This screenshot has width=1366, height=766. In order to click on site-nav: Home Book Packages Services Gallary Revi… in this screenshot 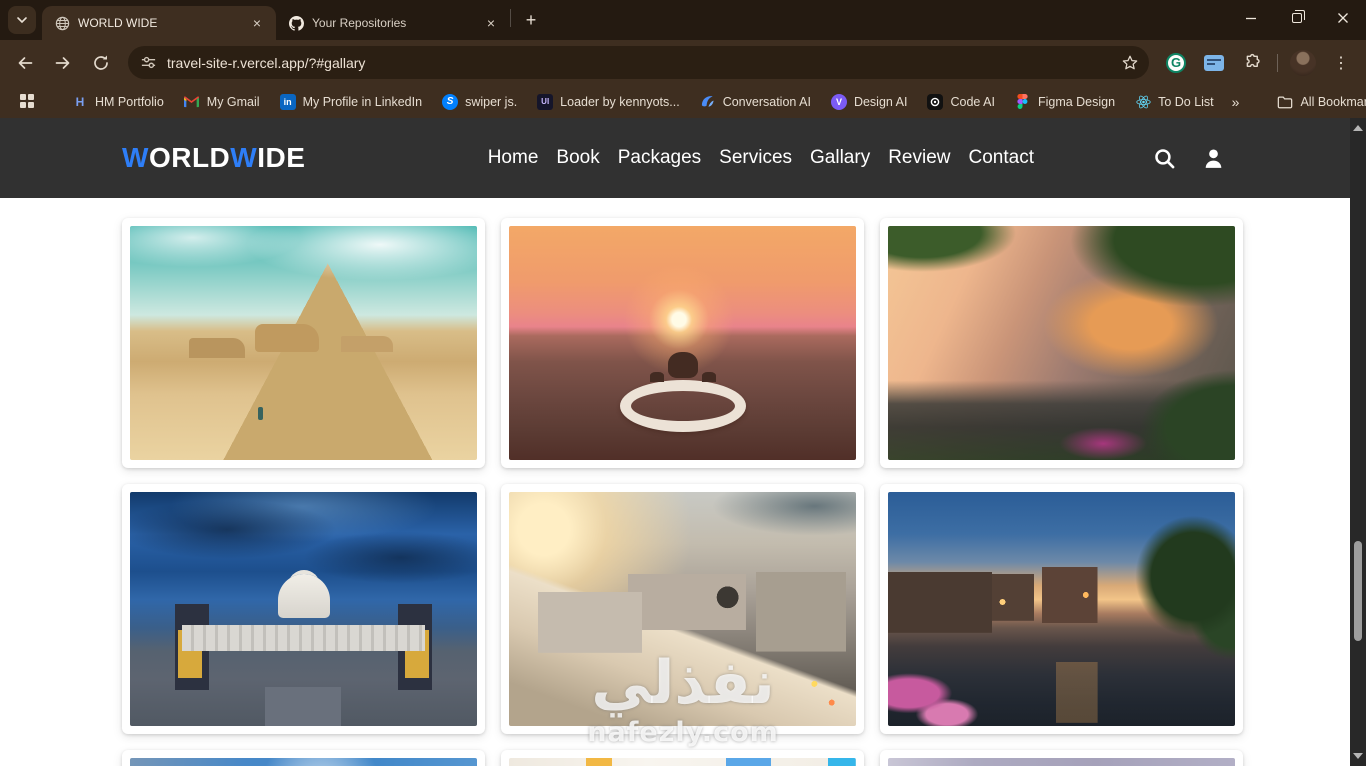, I will do `click(761, 158)`.